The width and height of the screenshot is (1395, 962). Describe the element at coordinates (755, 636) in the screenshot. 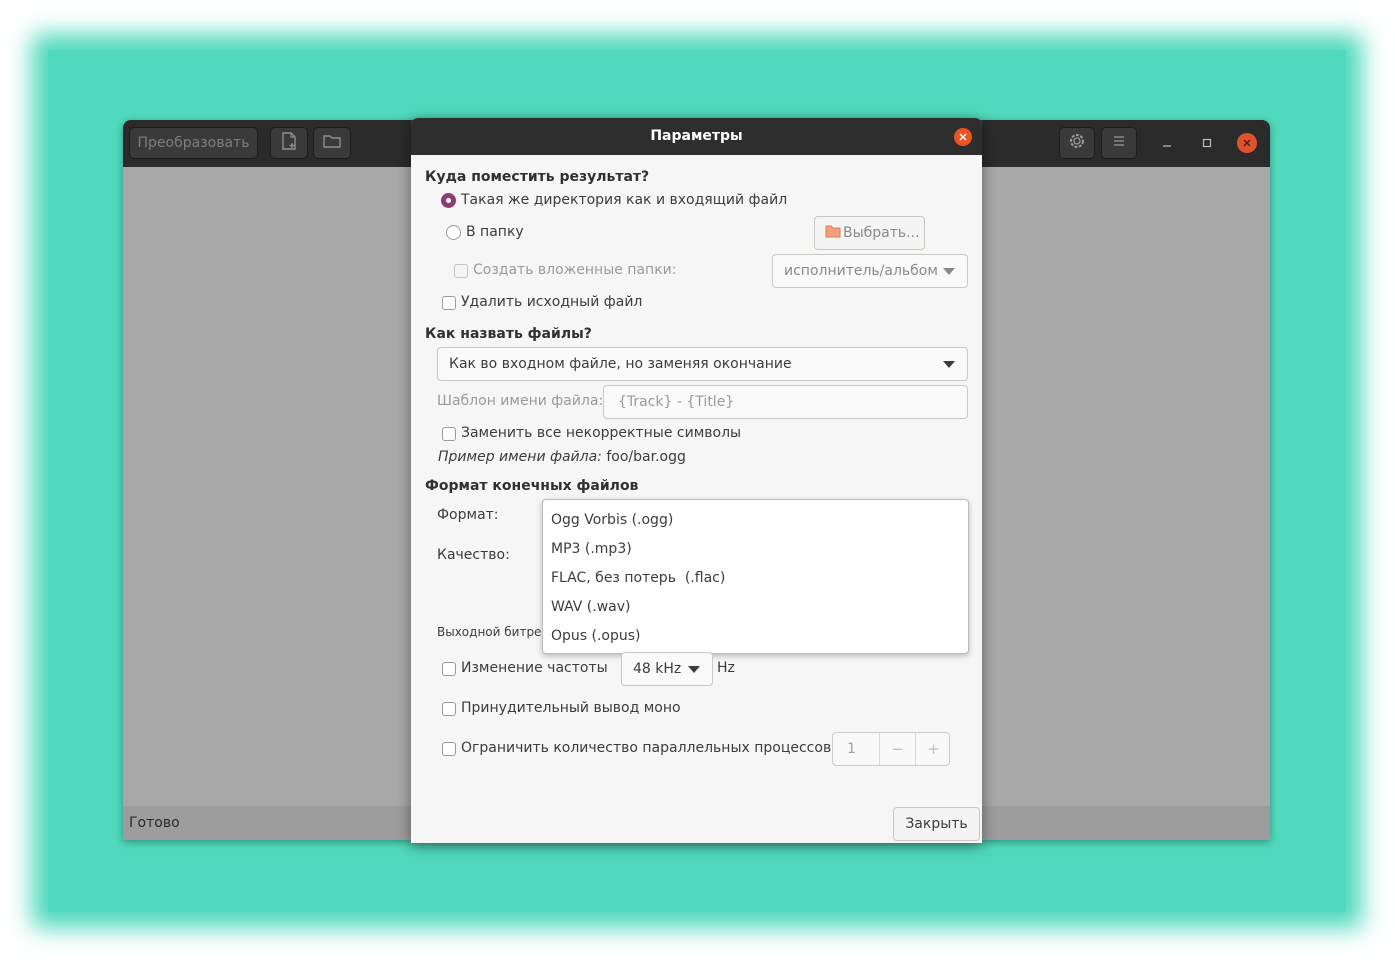

I see `format-option-opus: Opus (.opus)` at that location.